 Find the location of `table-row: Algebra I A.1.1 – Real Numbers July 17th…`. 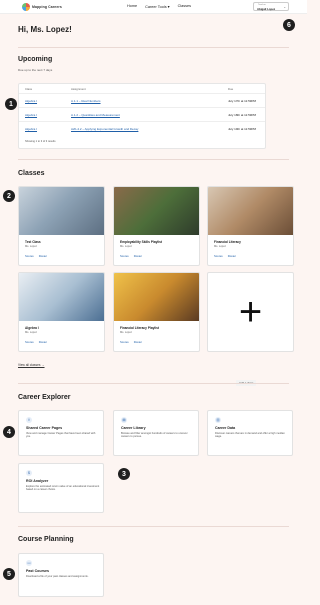

table-row: Algebra I A.1.1 – Real Numbers July 17th… is located at coordinates (142, 100).